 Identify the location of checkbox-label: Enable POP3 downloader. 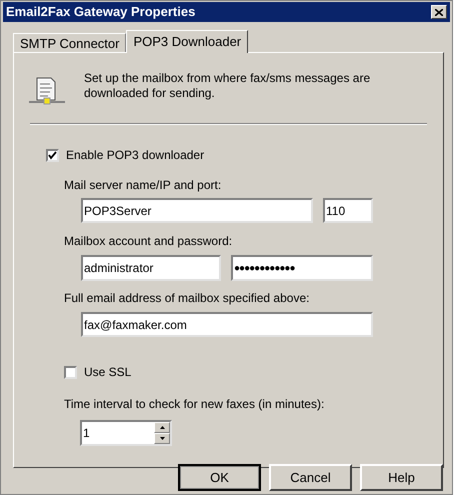
(135, 155).